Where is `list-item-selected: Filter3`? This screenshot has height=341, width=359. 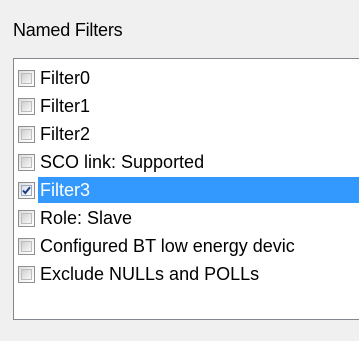 list-item-selected: Filter3 is located at coordinates (188, 190).